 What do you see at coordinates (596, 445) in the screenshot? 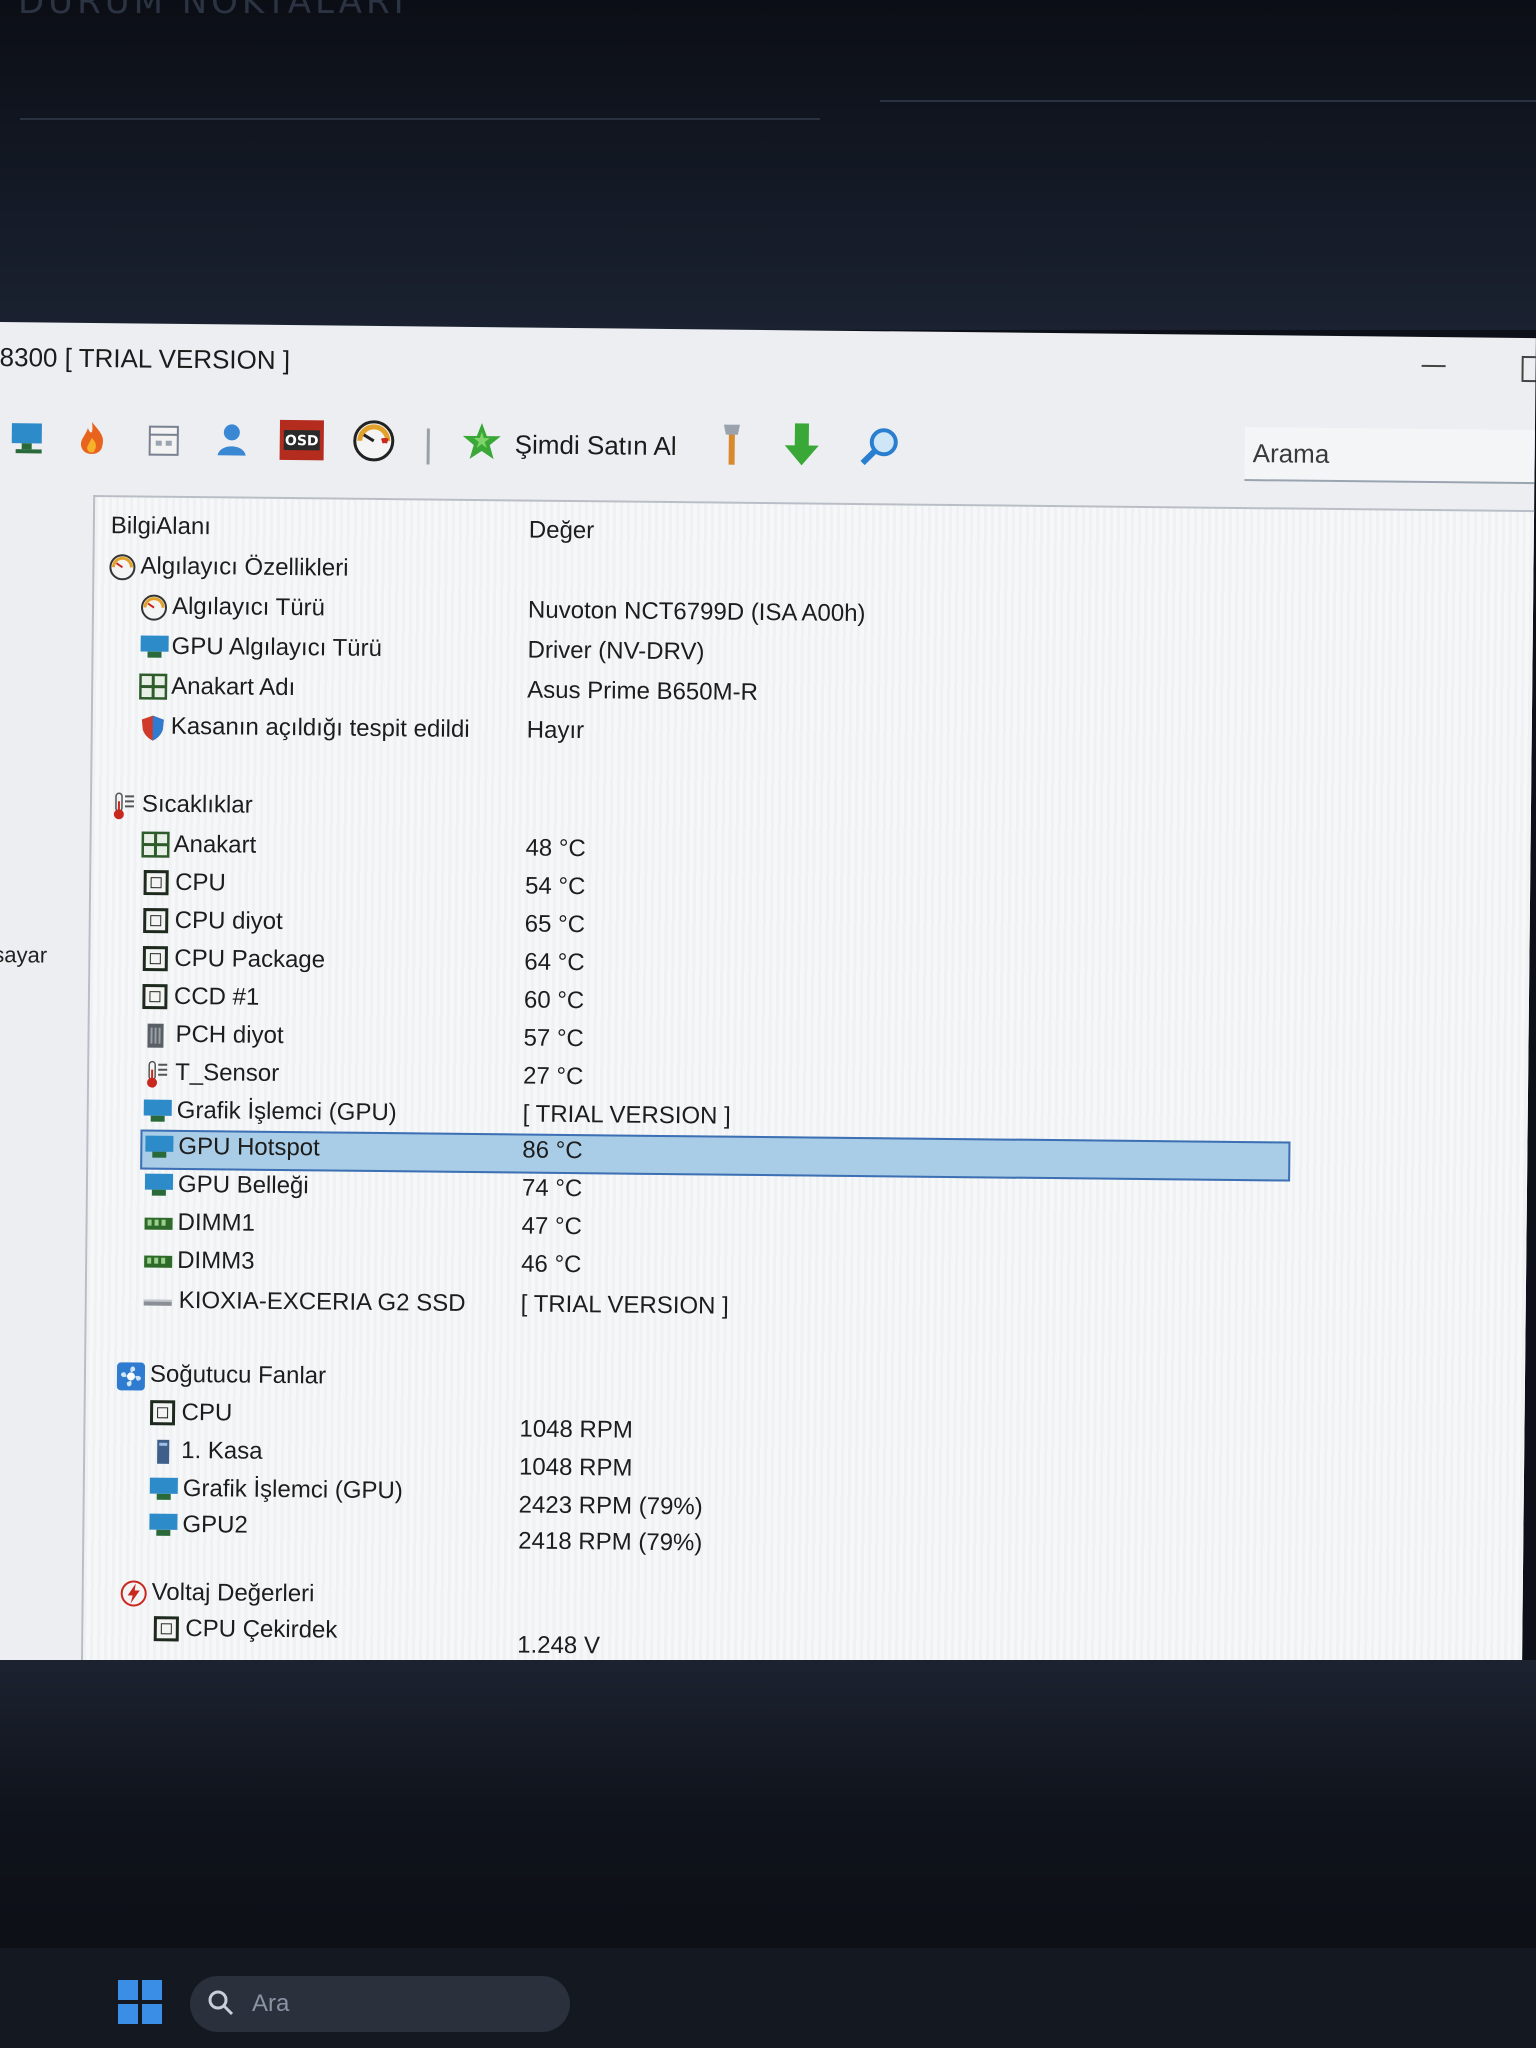
I see `buy-now-button: Şimdi Satın Al` at bounding box center [596, 445].